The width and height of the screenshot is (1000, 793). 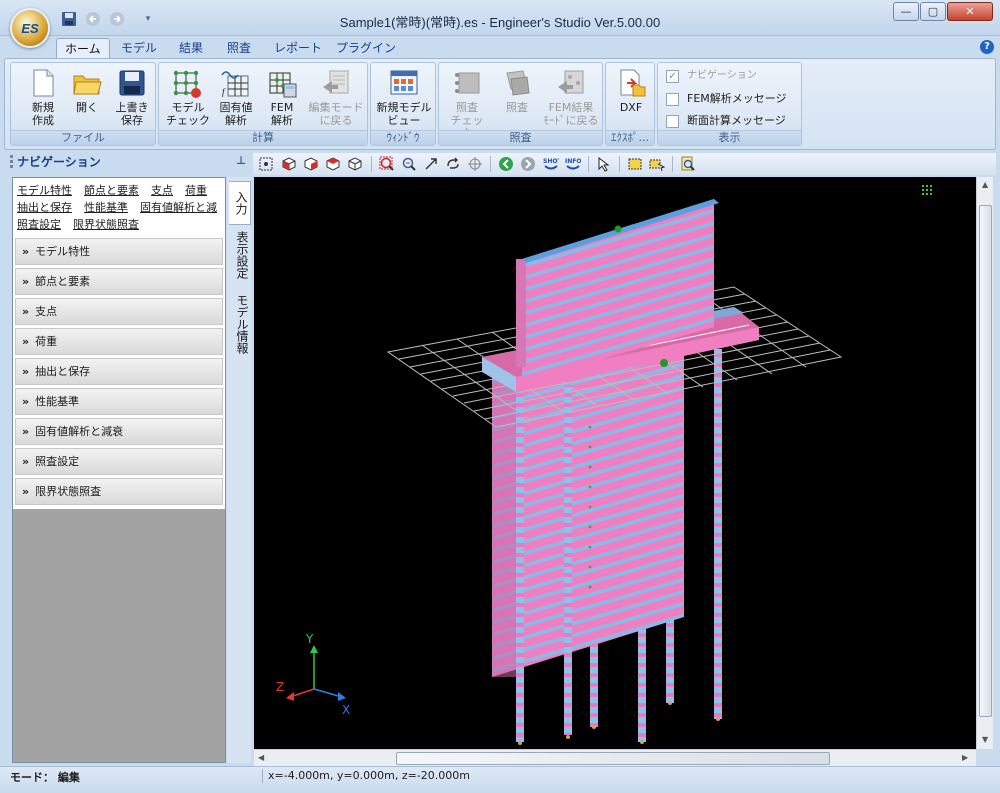 I want to click on model-check-button: モデル チェック, so click(x=188, y=97).